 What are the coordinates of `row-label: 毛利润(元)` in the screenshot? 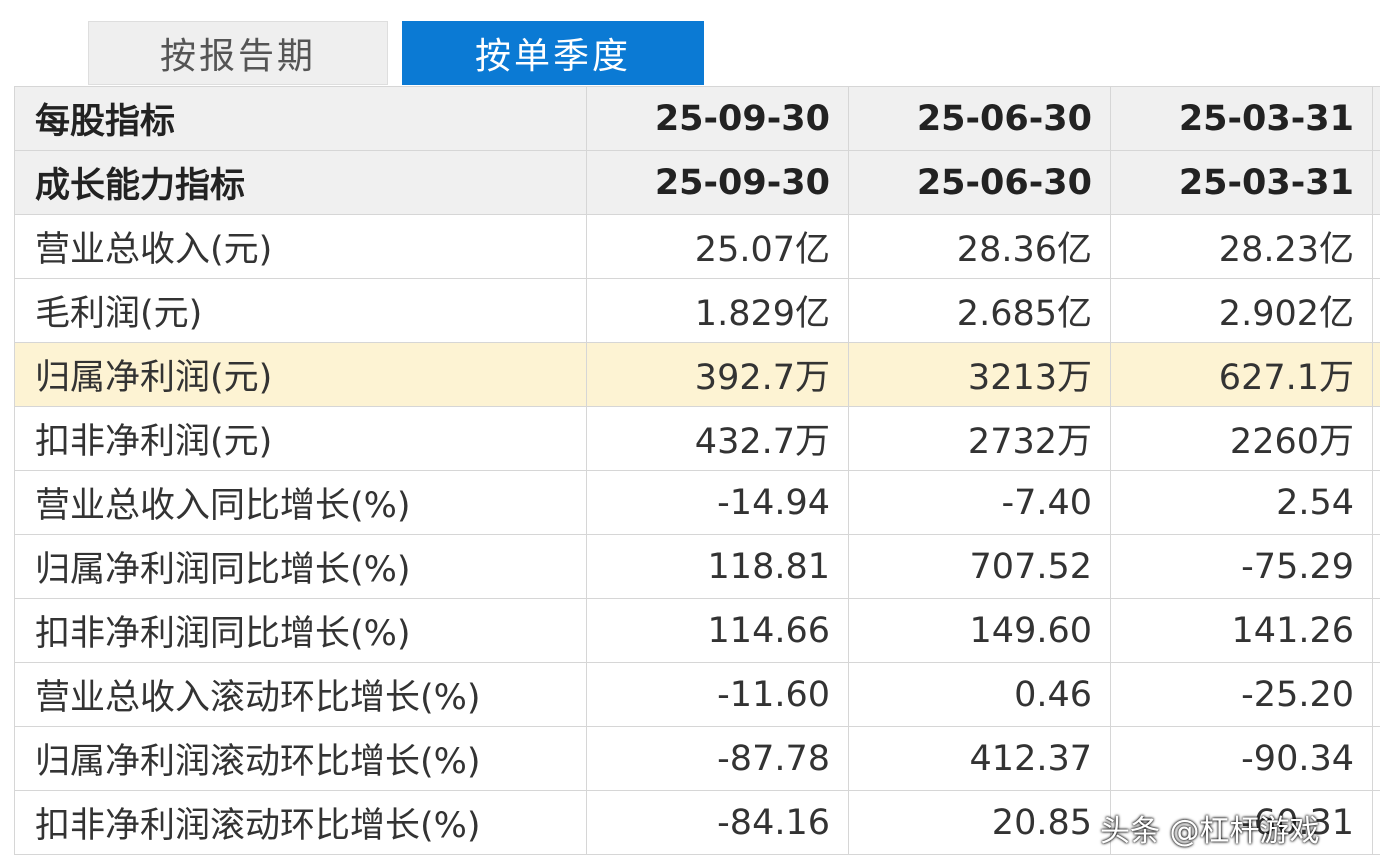 It's located at (300, 310).